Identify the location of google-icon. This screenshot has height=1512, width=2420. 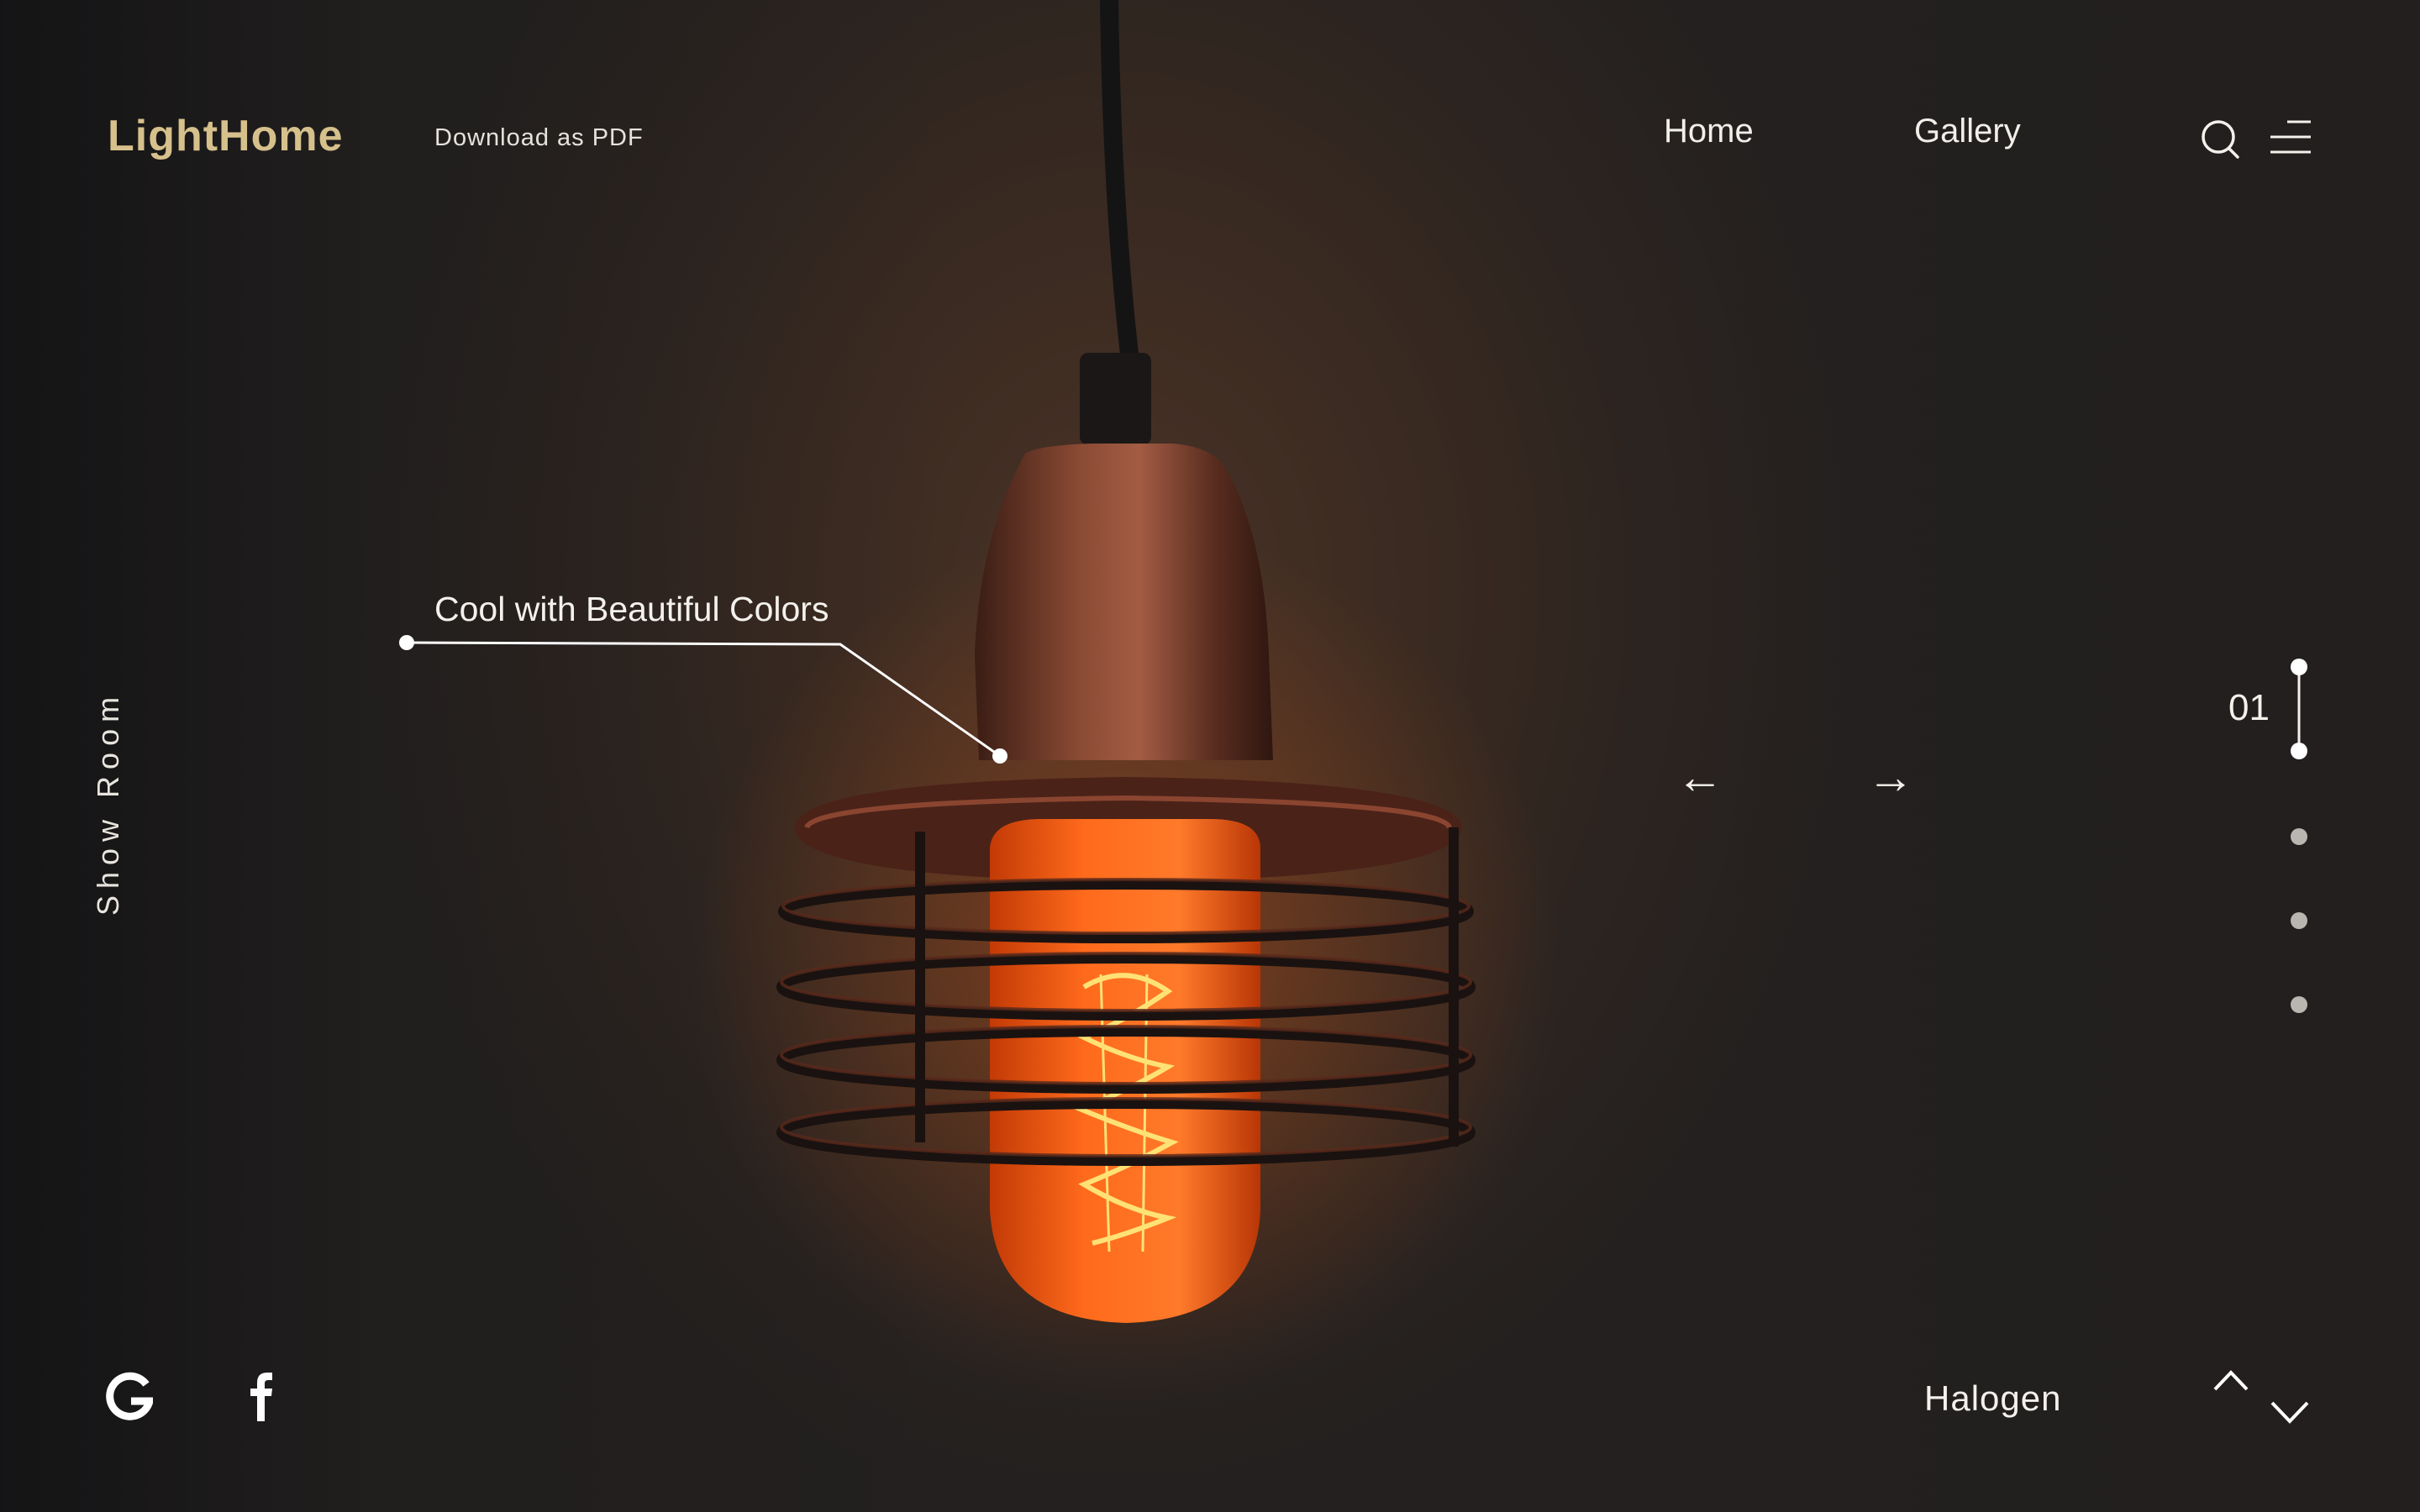
(129, 1397).